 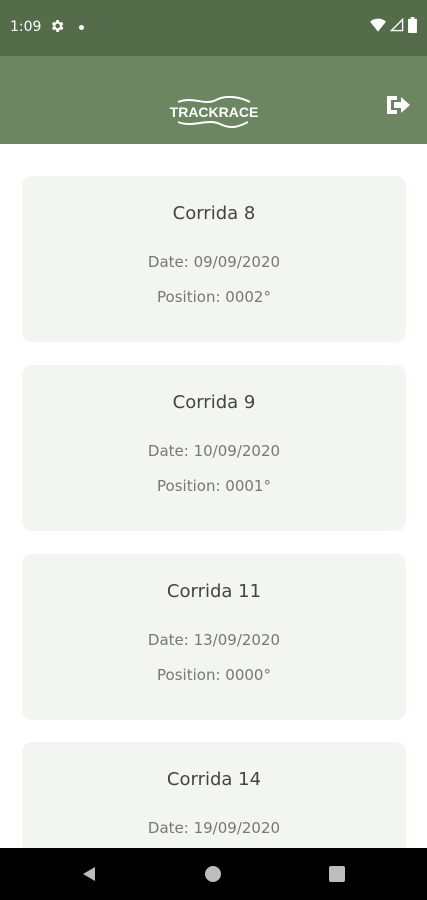 I want to click on status-icons, so click(x=393, y=25).